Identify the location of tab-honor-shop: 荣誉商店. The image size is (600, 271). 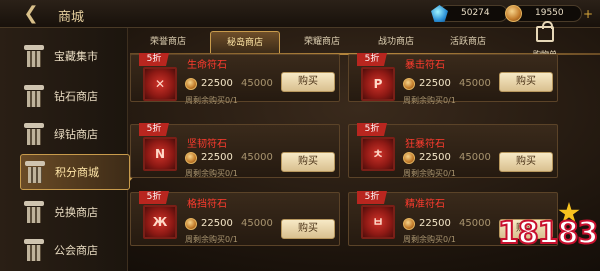
(168, 42).